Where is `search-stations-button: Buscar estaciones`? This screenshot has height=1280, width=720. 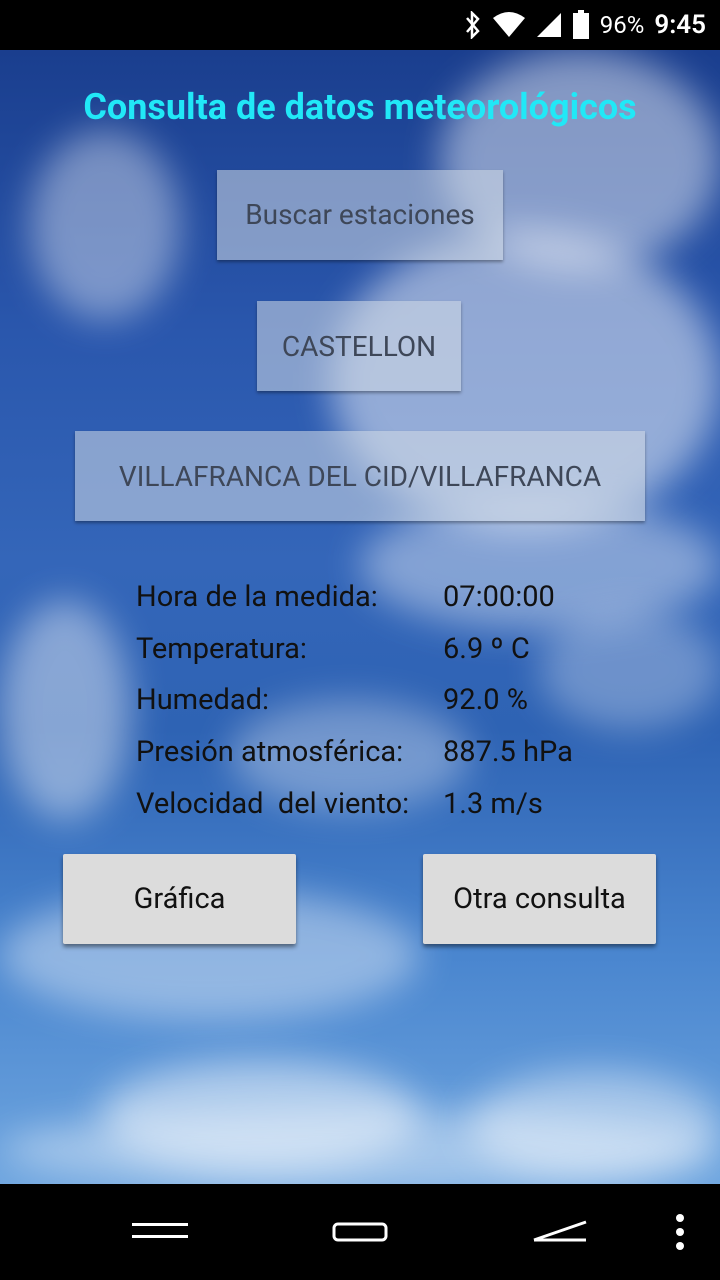
search-stations-button: Buscar estaciones is located at coordinates (360, 215).